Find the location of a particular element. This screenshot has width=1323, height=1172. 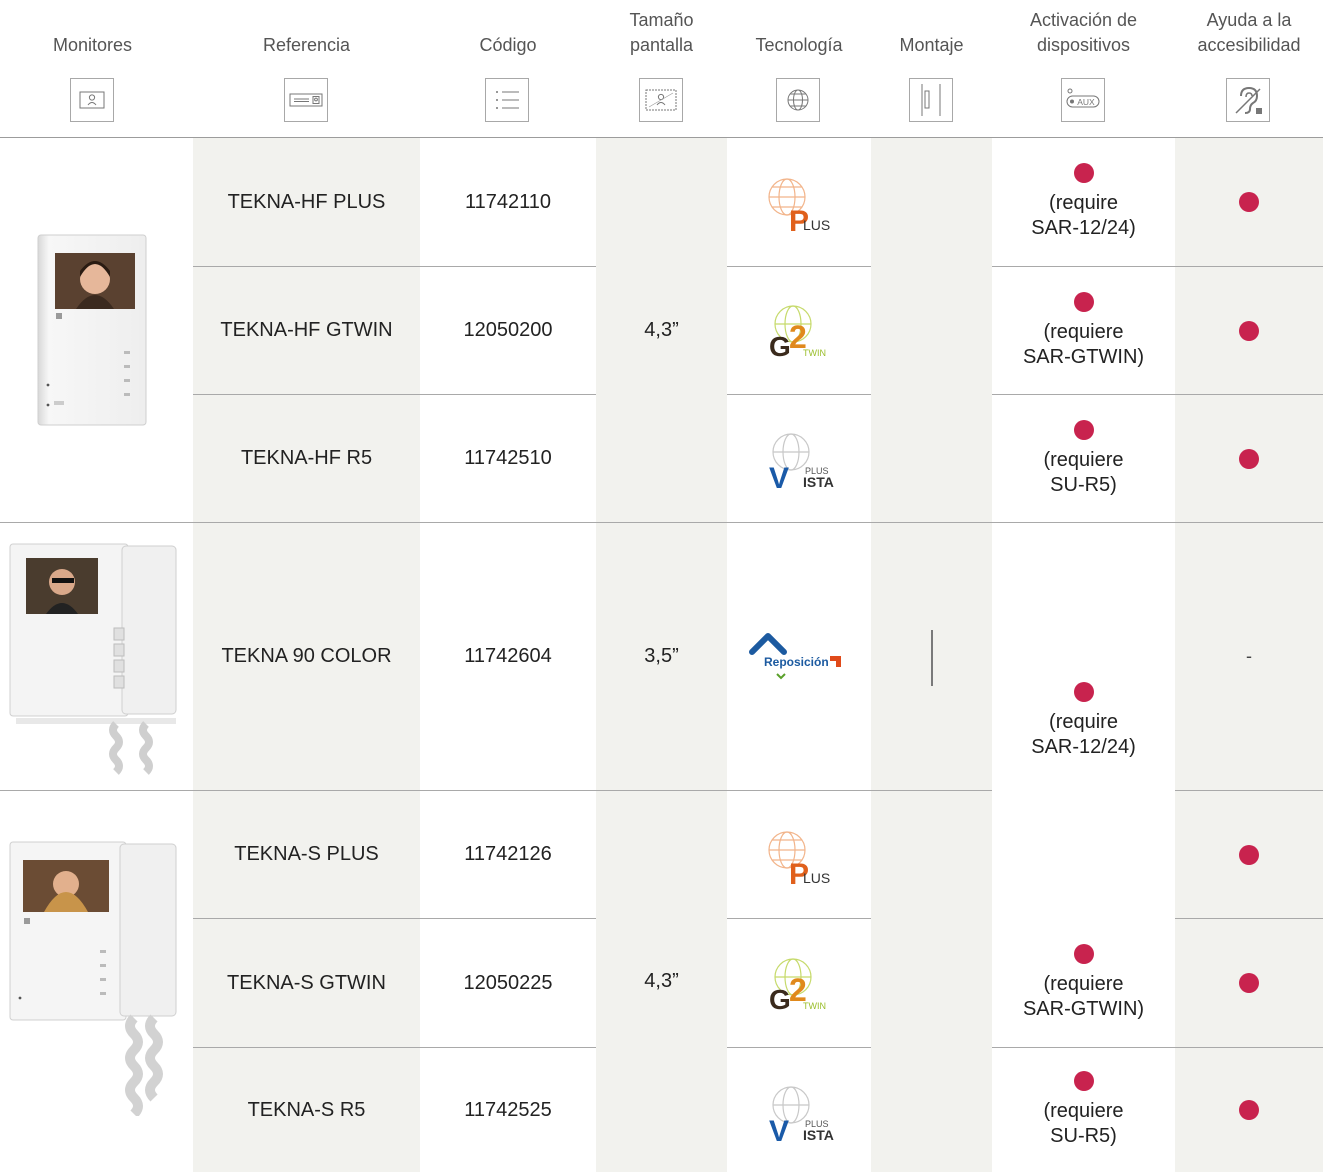

header-label: Ayuda a la accesibilidad is located at coordinates (1249, 32).